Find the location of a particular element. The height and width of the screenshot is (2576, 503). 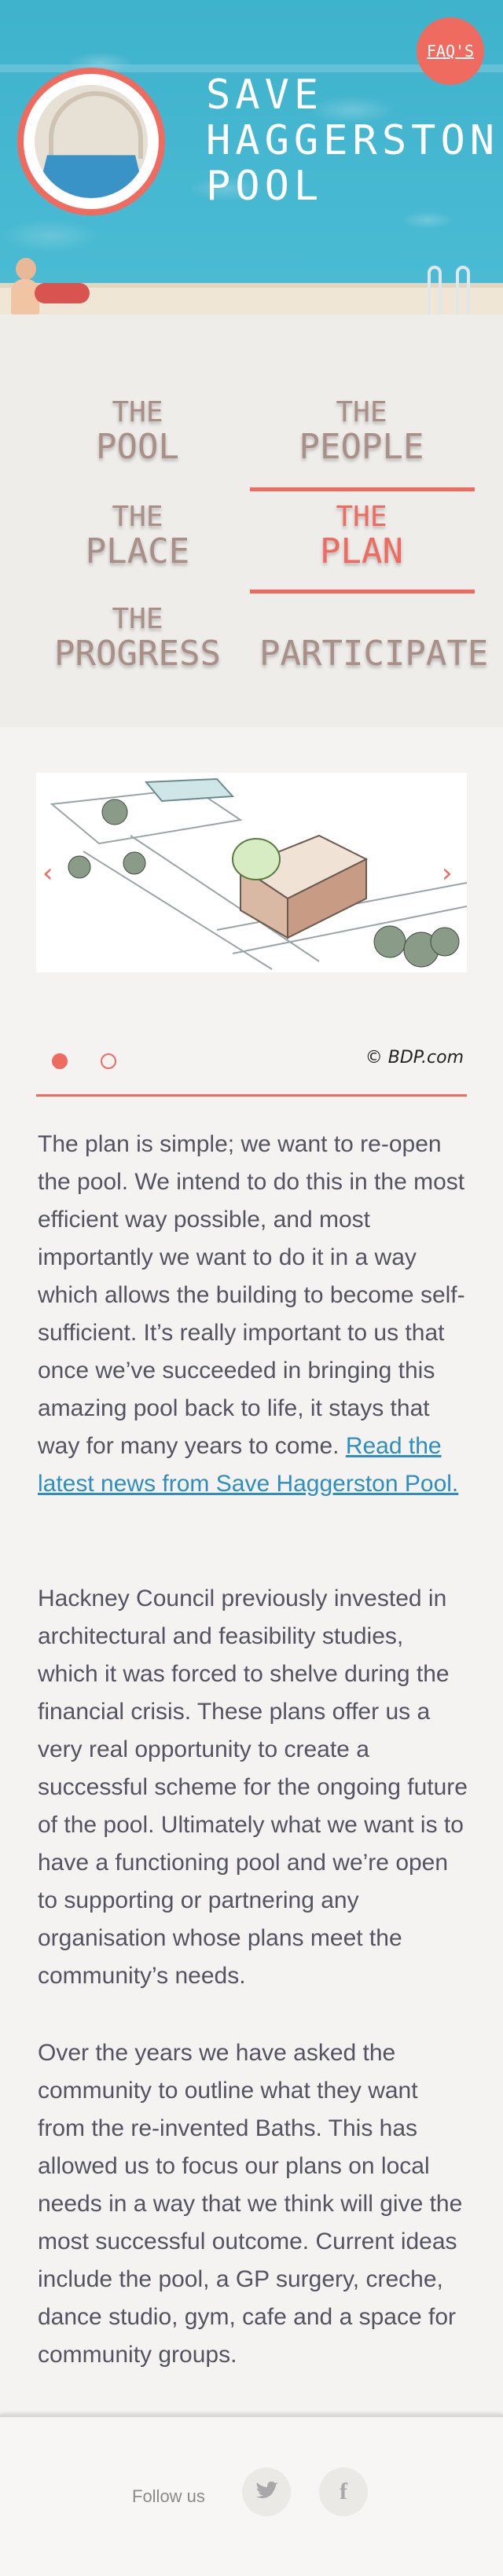

divider-rule is located at coordinates (251, 1095).